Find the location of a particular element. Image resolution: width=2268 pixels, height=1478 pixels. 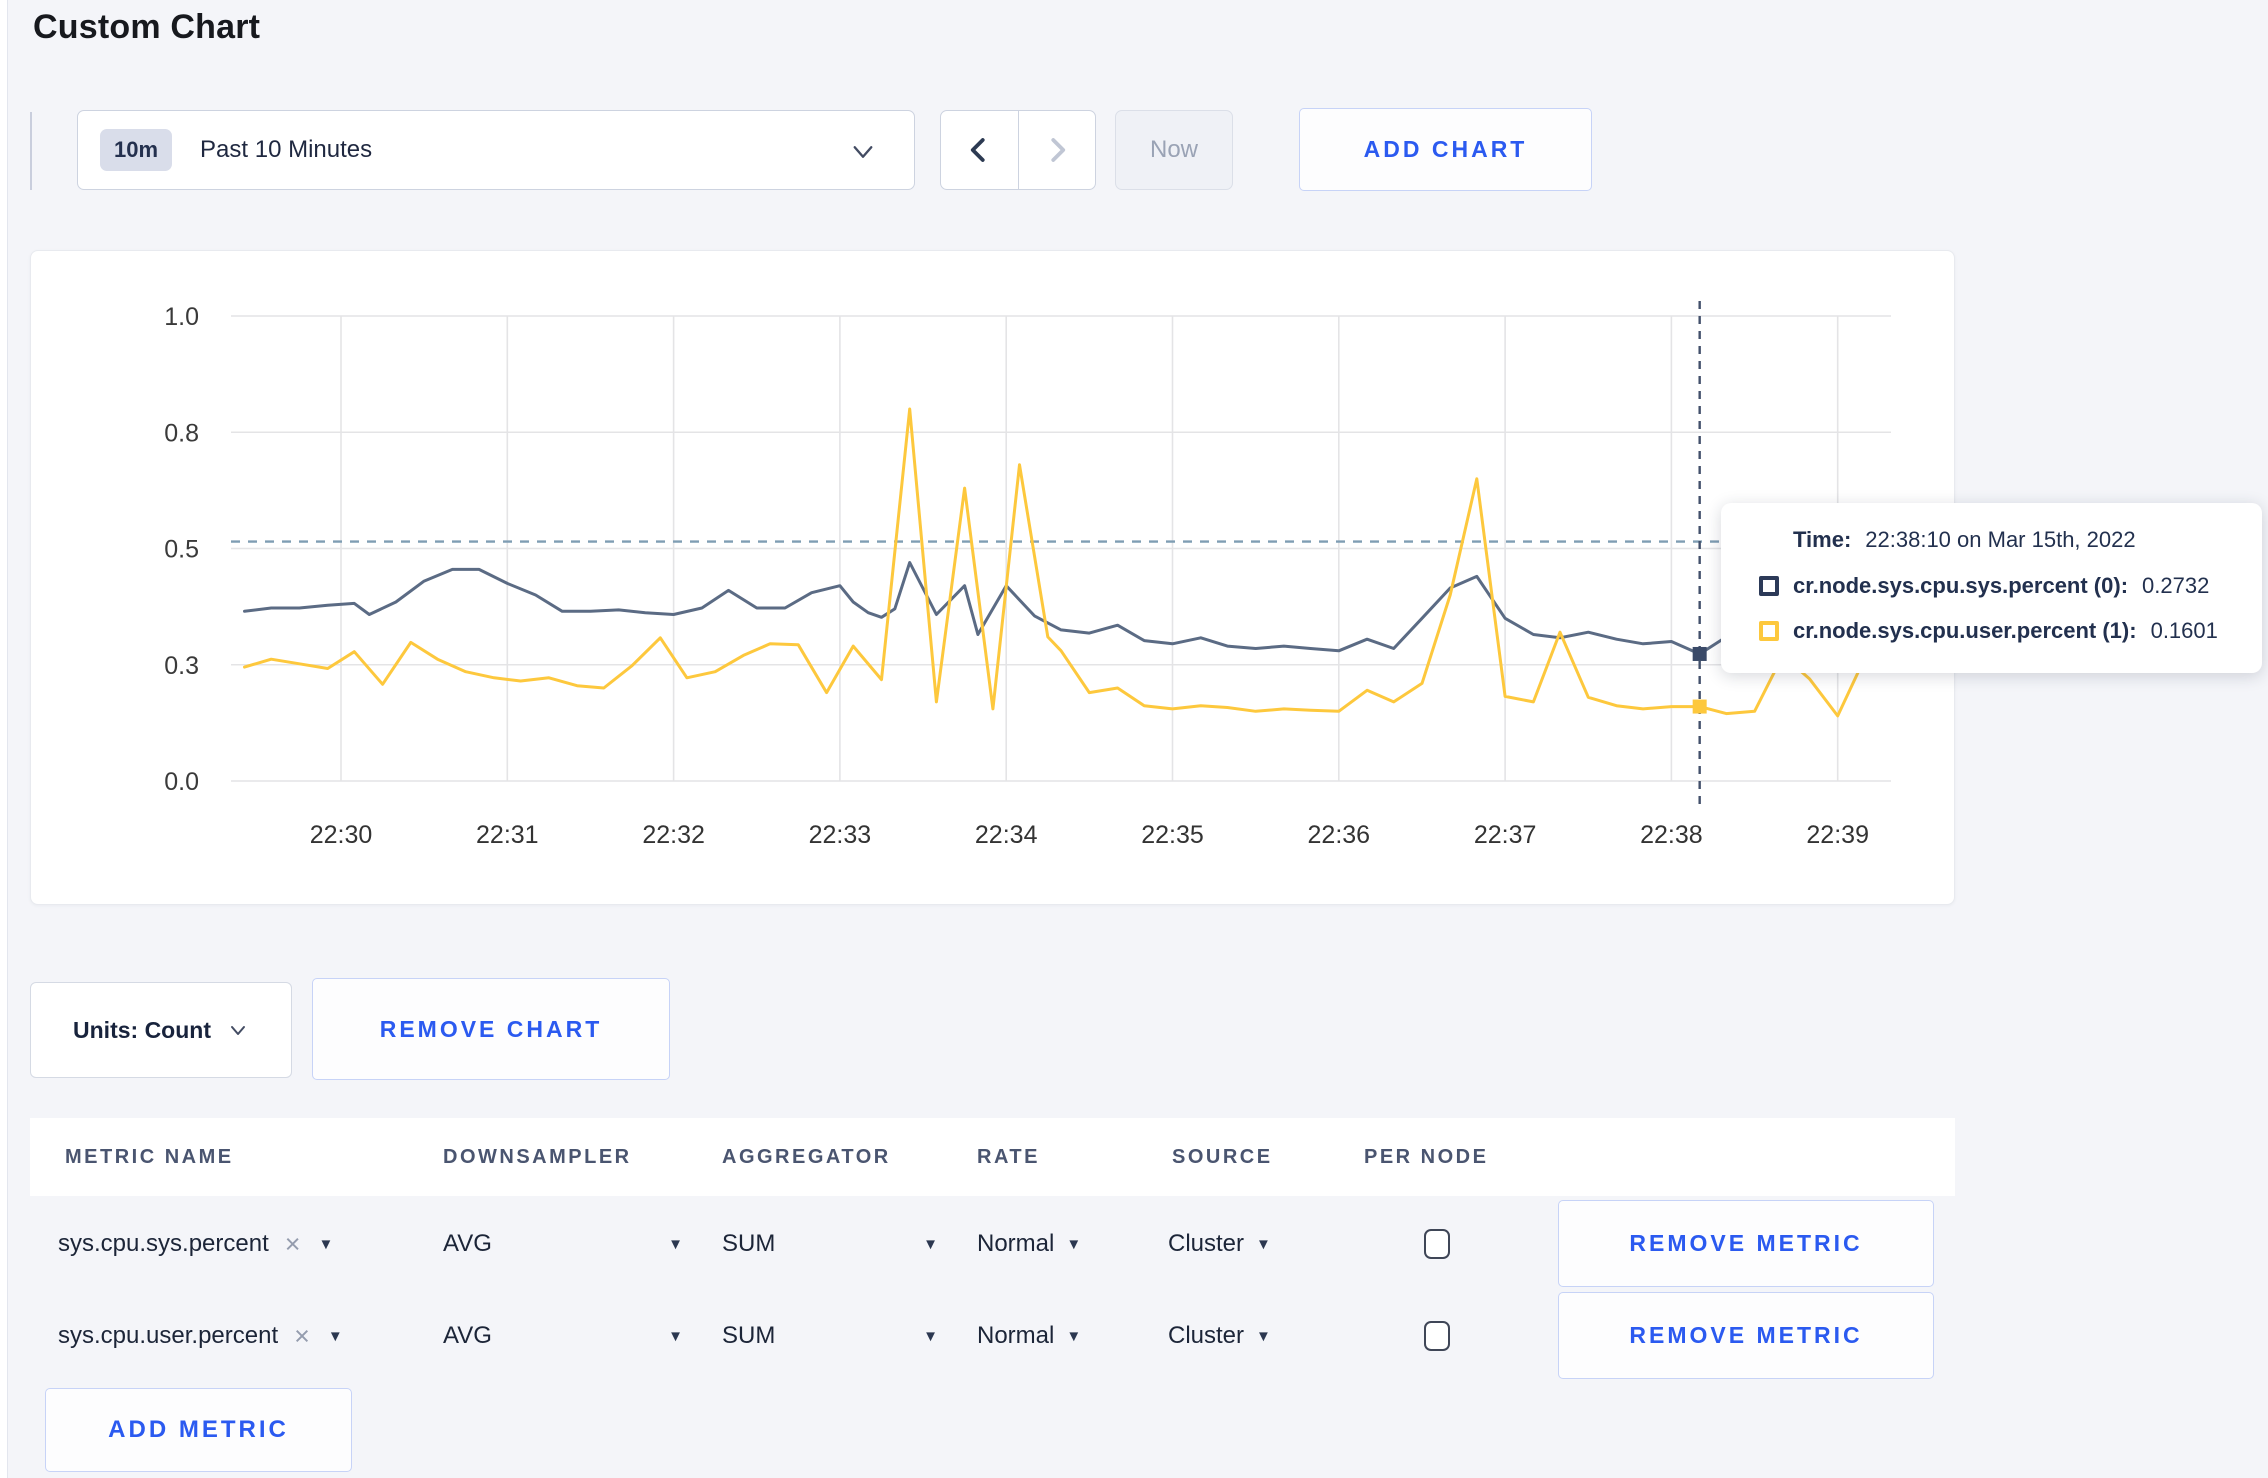

next-timespan-button is located at coordinates (1057, 150).